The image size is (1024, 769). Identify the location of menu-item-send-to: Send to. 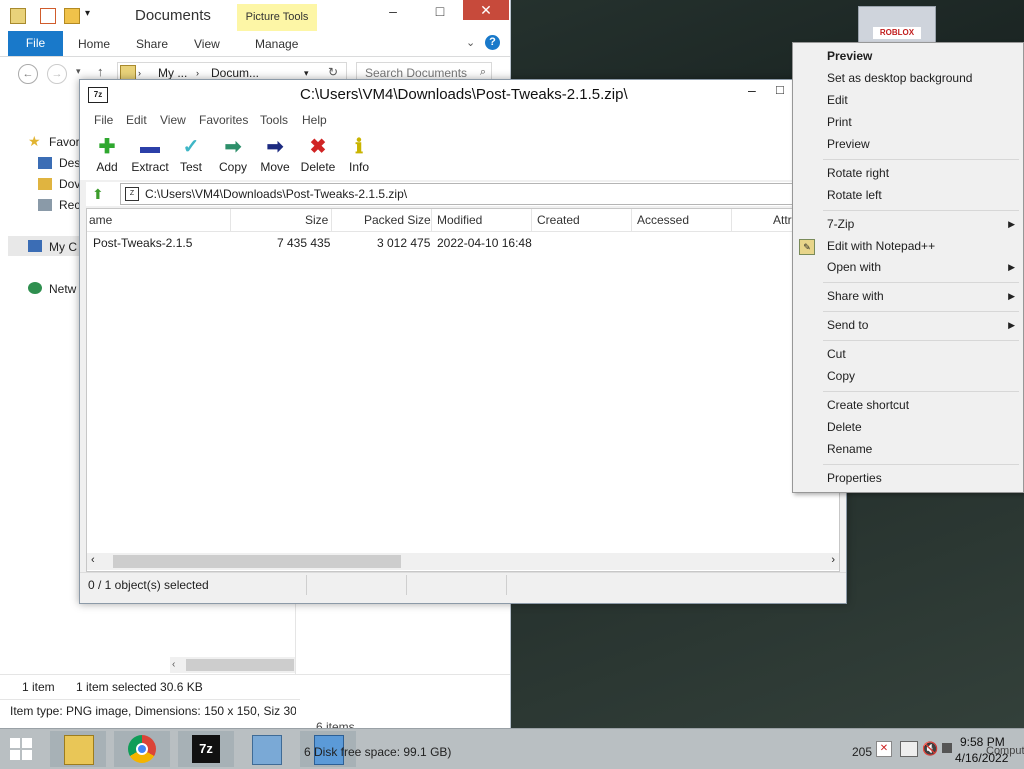
(847, 325).